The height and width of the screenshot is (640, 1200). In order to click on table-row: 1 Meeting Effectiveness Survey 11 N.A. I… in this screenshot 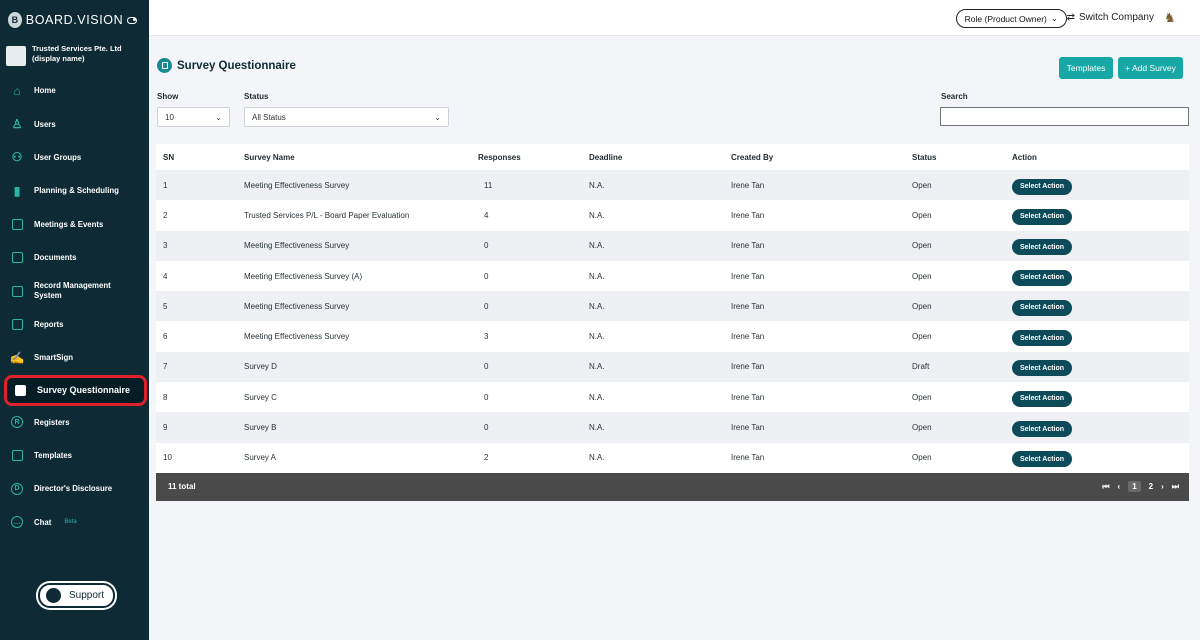, I will do `click(672, 185)`.